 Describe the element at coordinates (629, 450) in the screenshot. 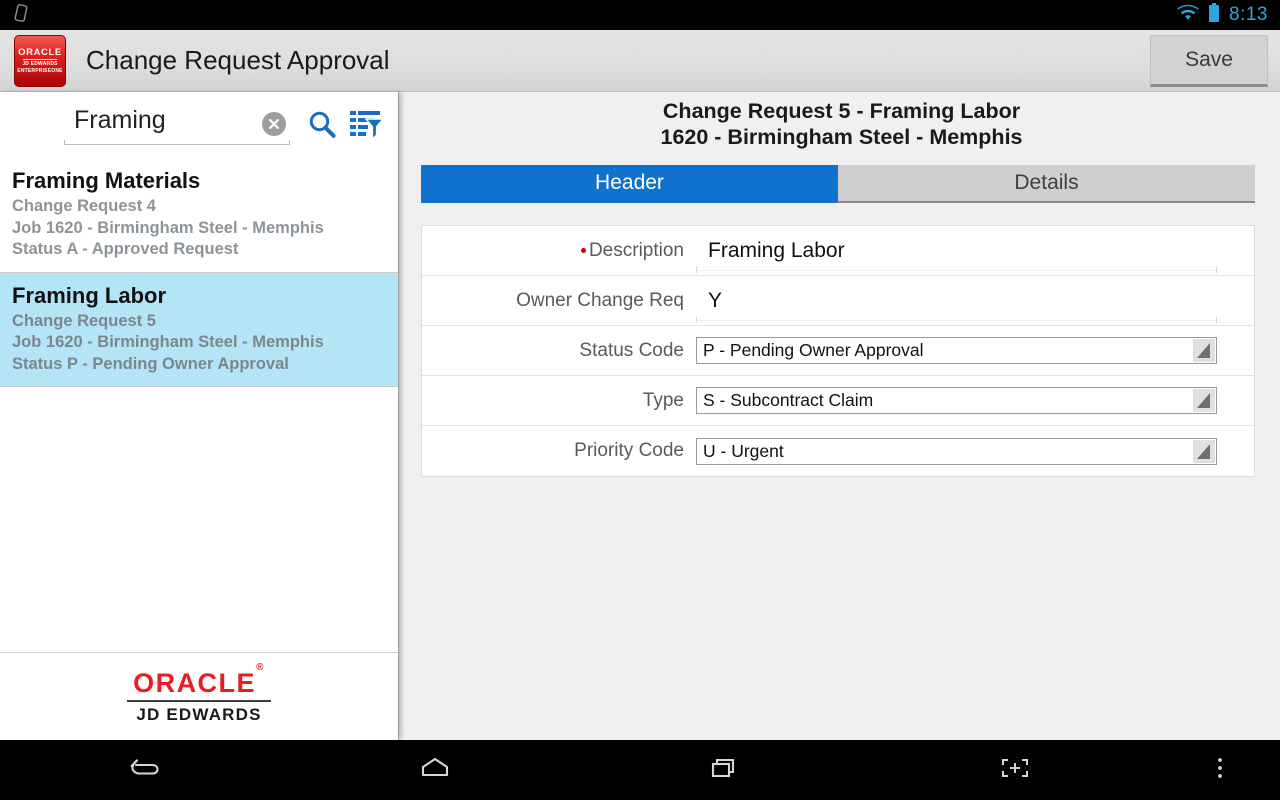

I see `label-priority-code-text: Priority Code` at that location.